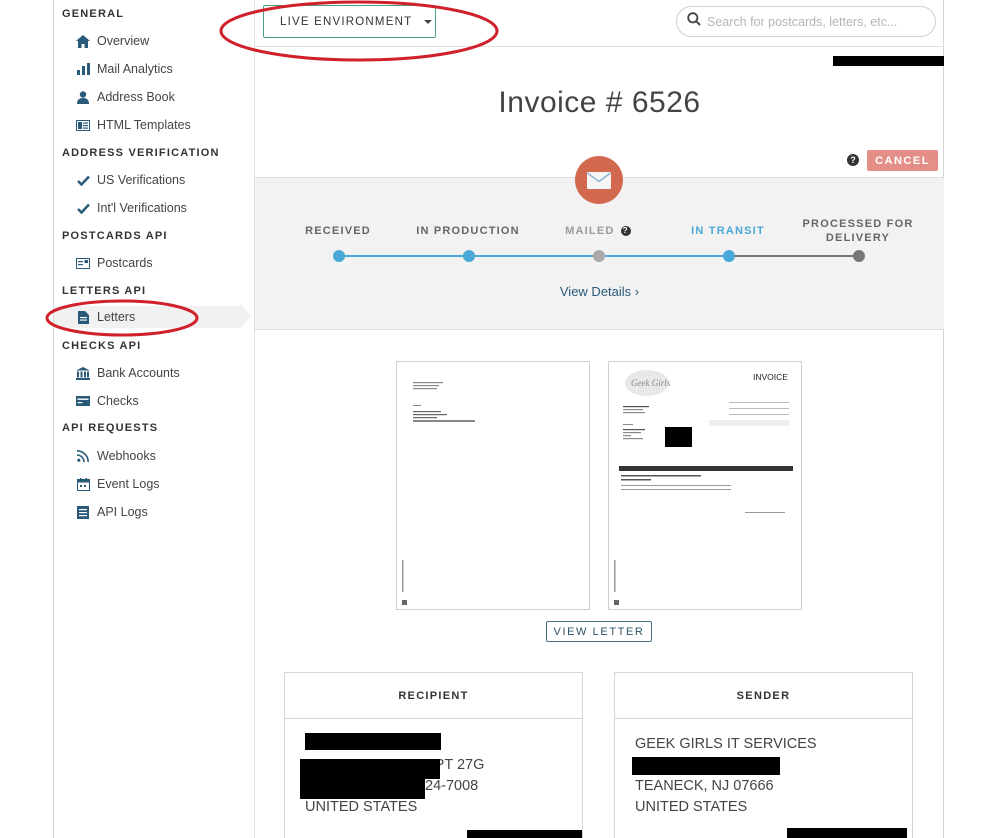  What do you see at coordinates (728, 231) in the screenshot?
I see `stage-in-transit: IN TRANSIT` at bounding box center [728, 231].